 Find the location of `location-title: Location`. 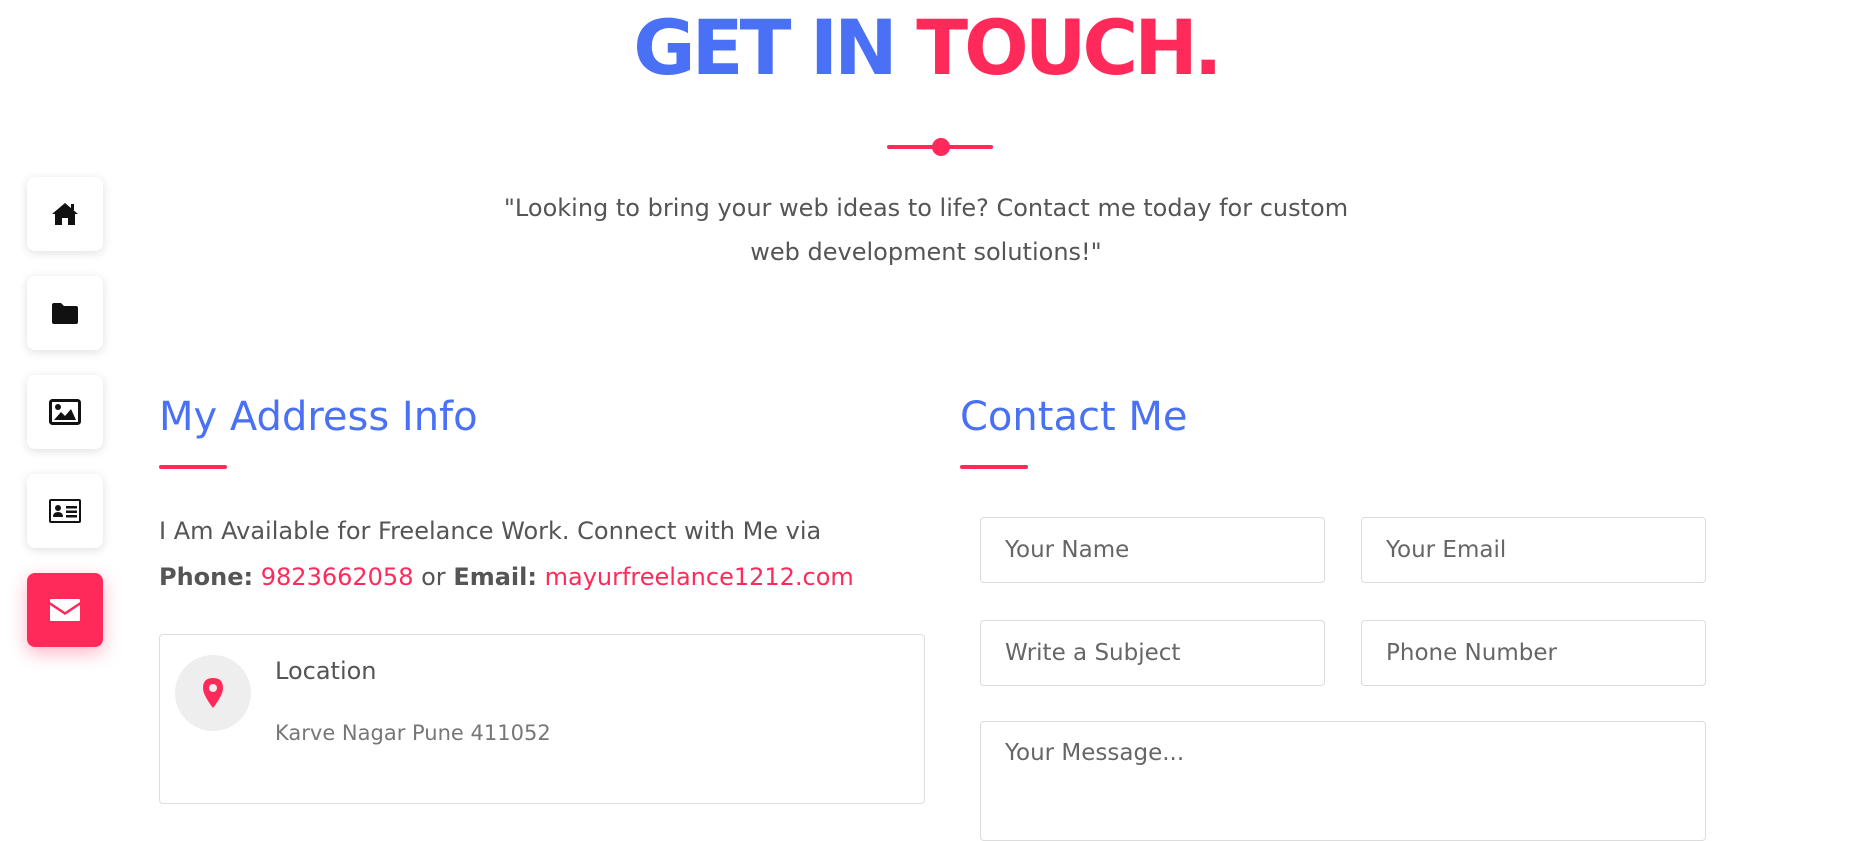

location-title: Location is located at coordinates (326, 671).